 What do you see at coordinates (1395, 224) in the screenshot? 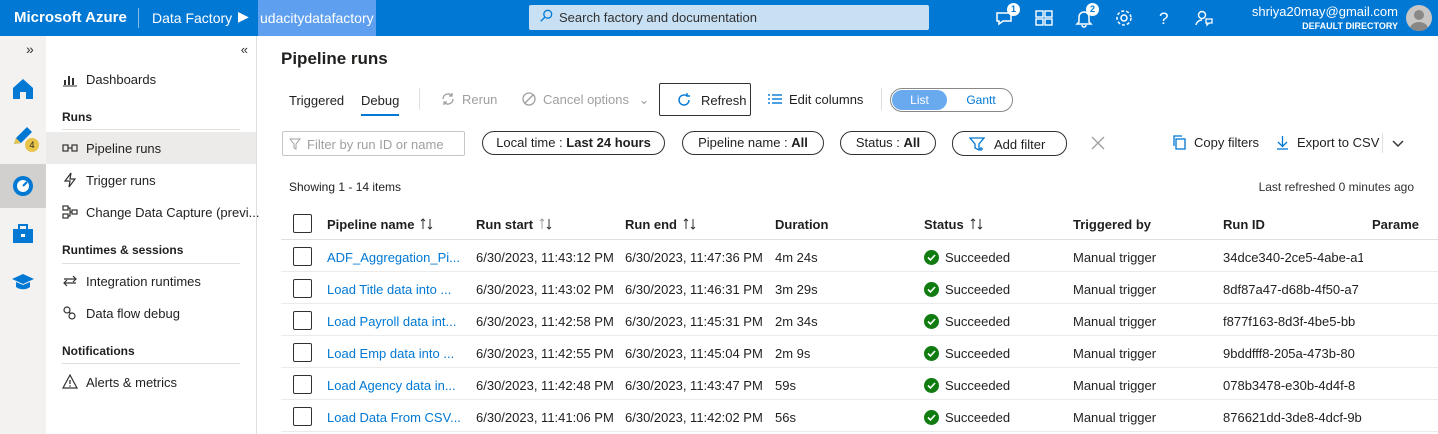
I see `column-header-parameters: Parame` at bounding box center [1395, 224].